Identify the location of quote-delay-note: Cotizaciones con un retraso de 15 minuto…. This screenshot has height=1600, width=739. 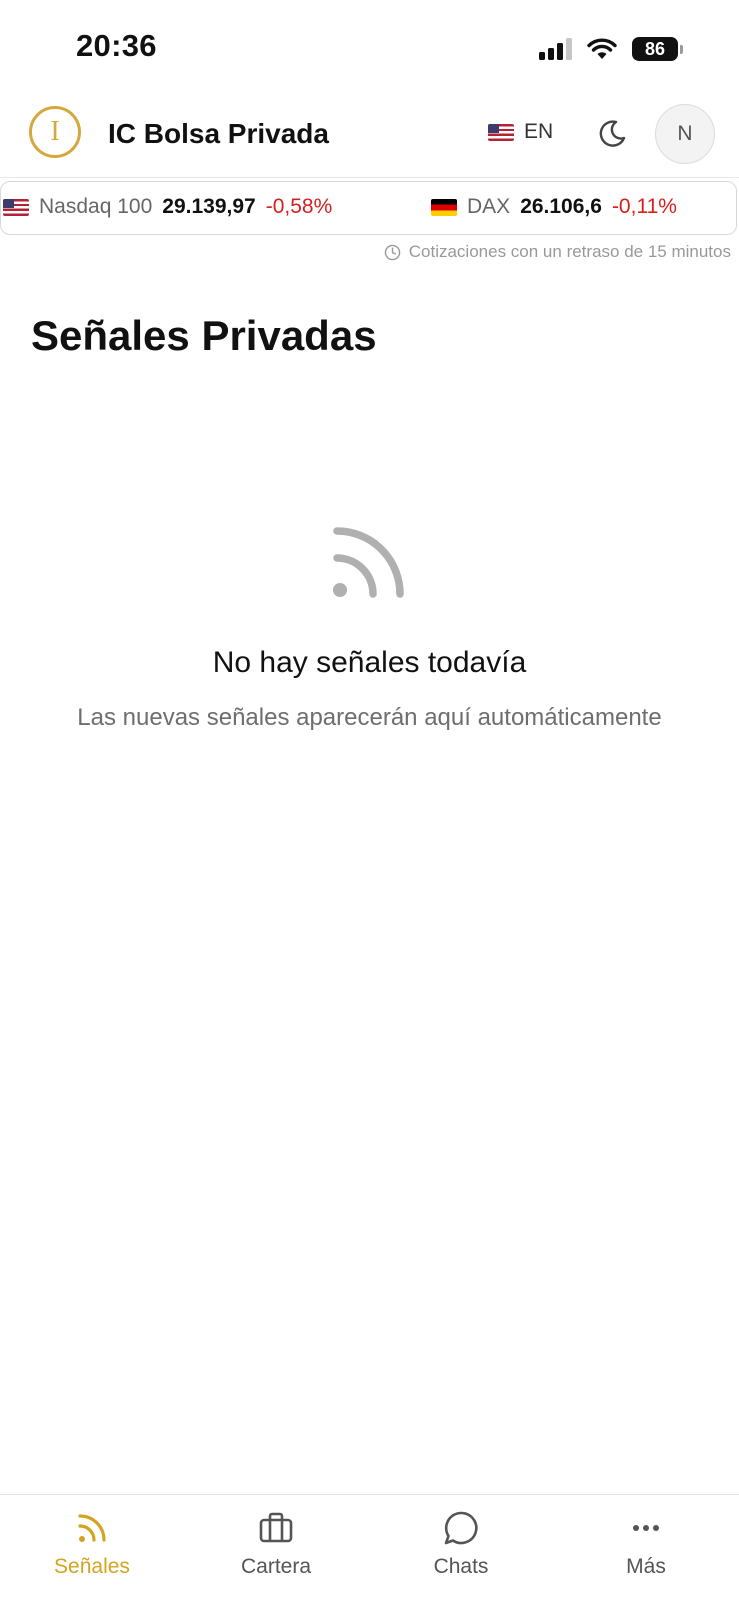
(557, 252).